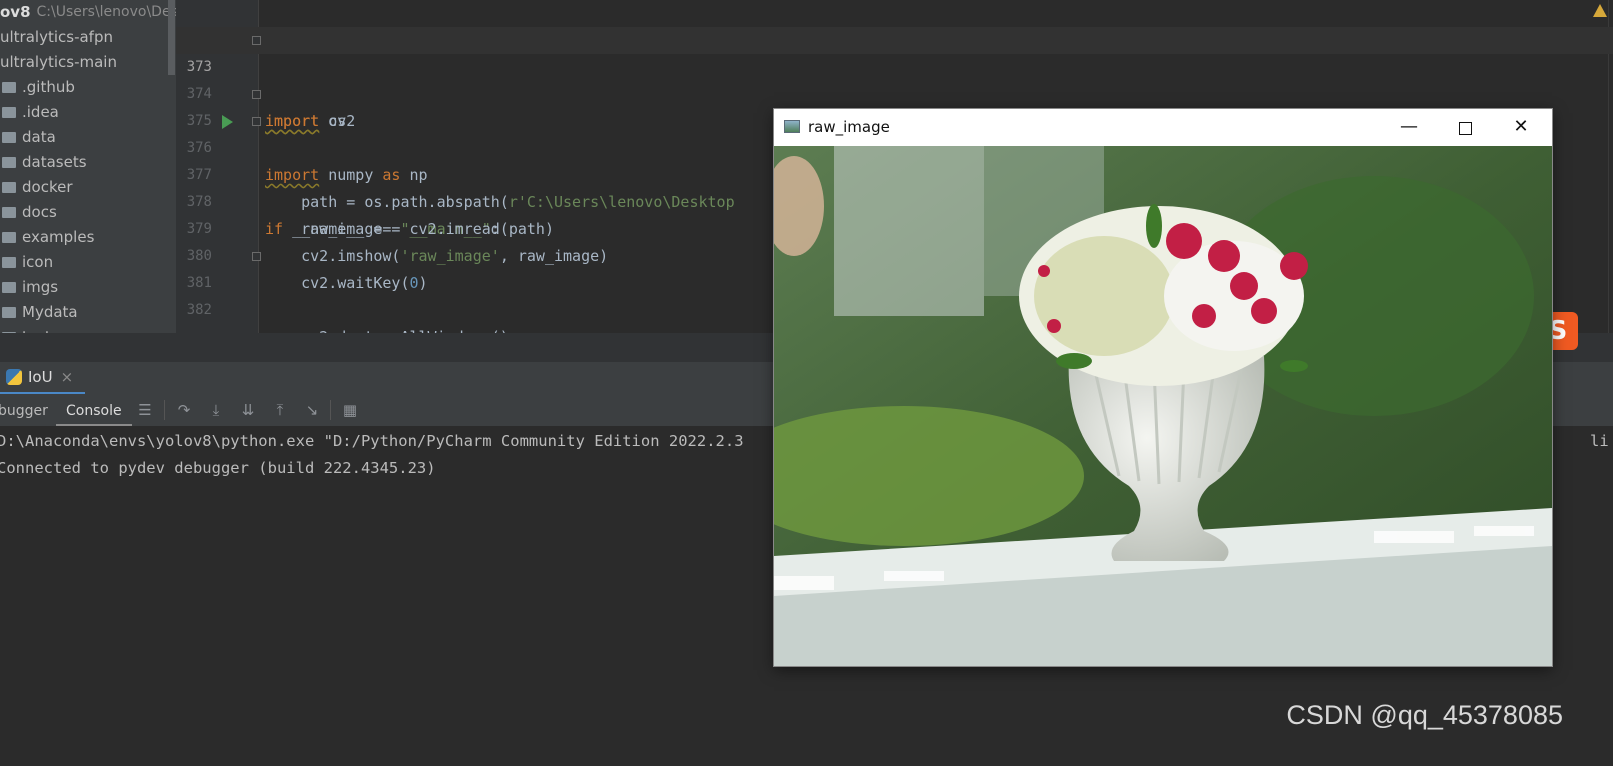 This screenshot has height=766, width=1613. I want to click on menu-icon: ☰, so click(145, 410).